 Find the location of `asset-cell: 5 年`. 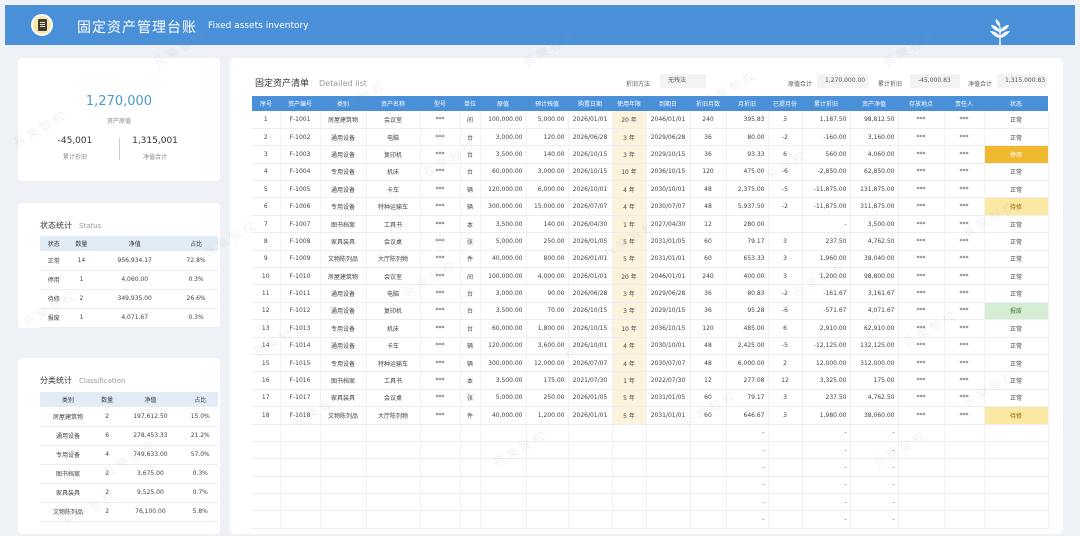

asset-cell: 5 年 is located at coordinates (629, 398).